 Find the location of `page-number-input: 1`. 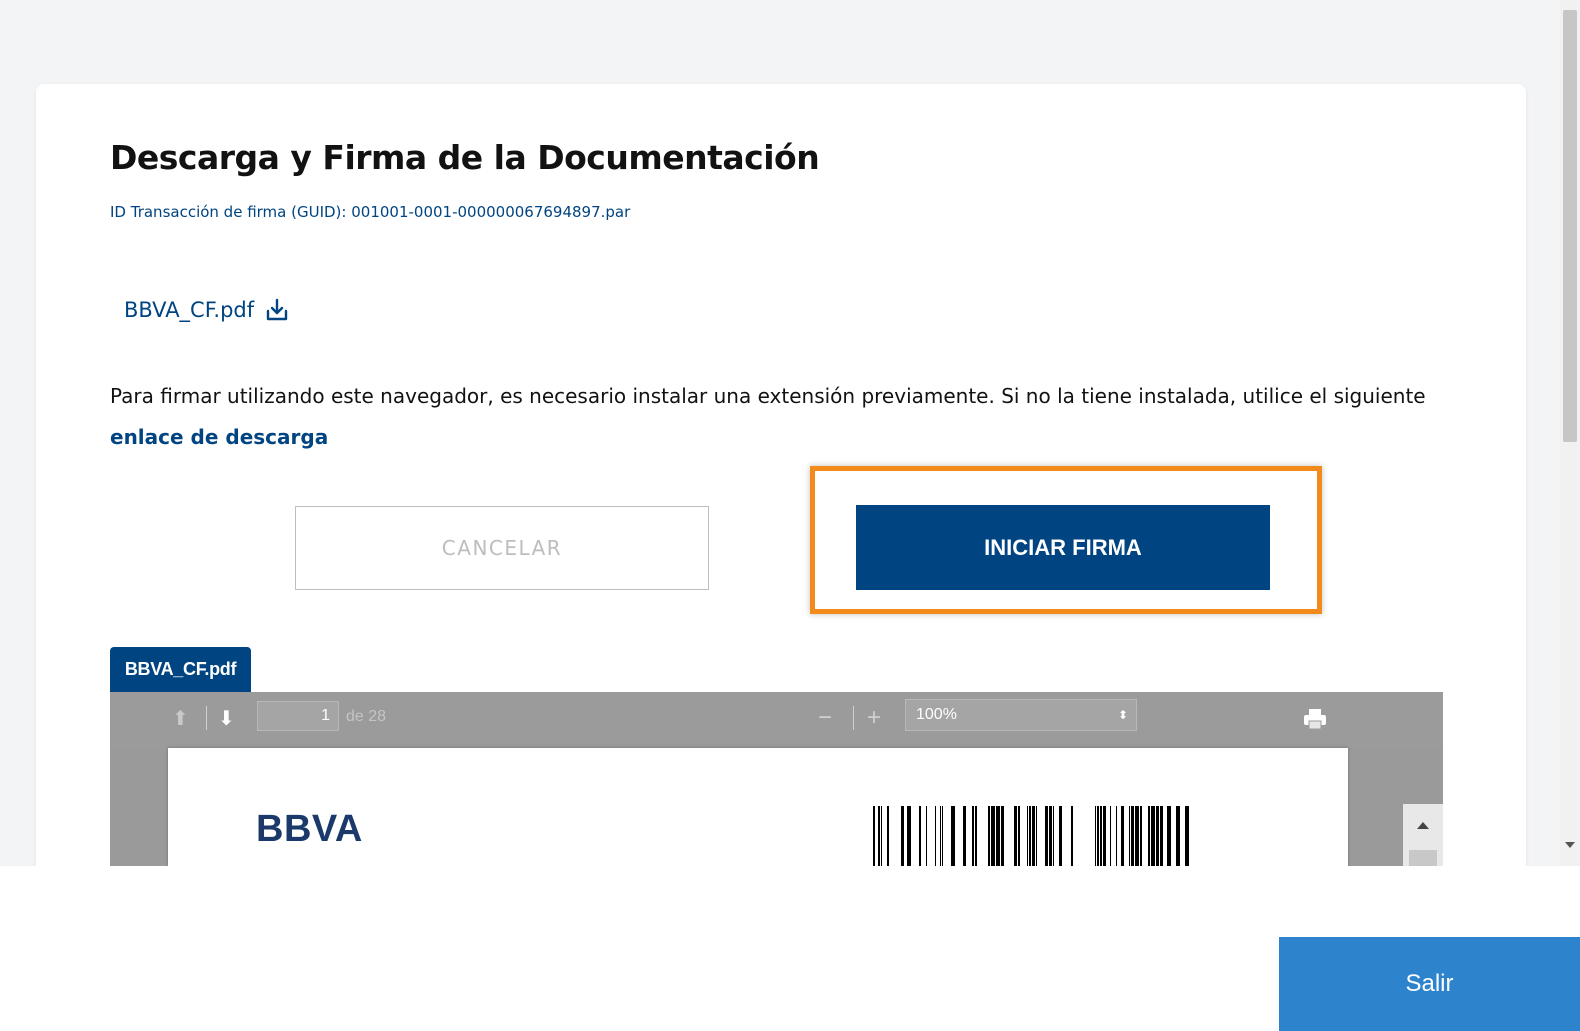

page-number-input: 1 is located at coordinates (298, 716).